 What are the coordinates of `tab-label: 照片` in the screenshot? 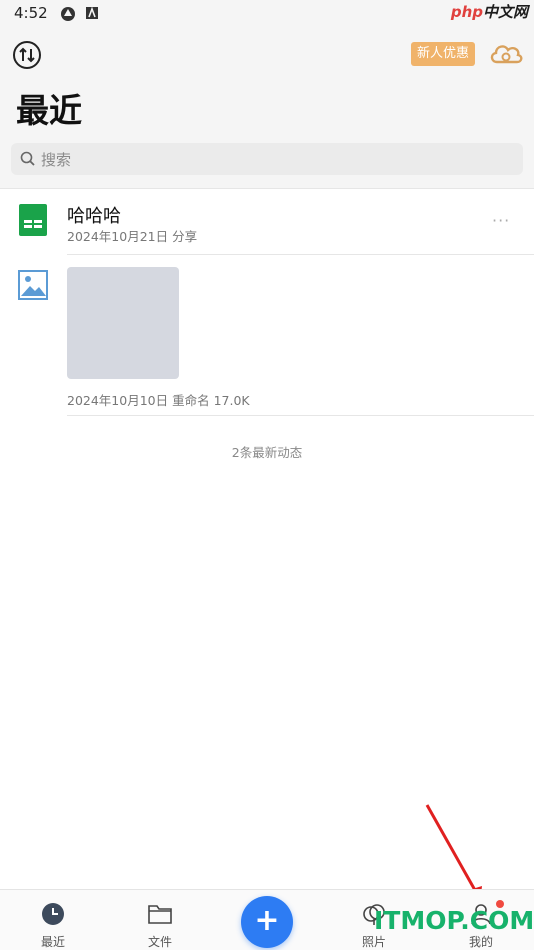 It's located at (373, 942).